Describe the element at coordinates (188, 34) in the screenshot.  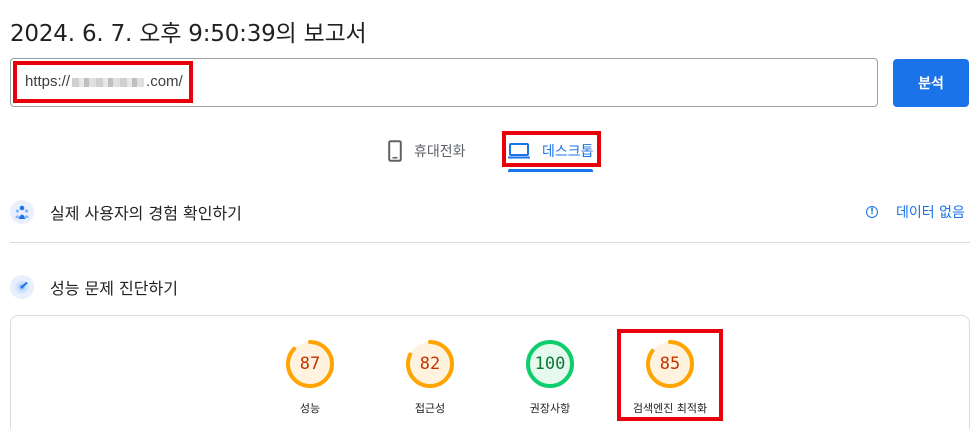
I see `report-title: 2024. 6. 7. 오후 9:50:39의 보고서` at that location.